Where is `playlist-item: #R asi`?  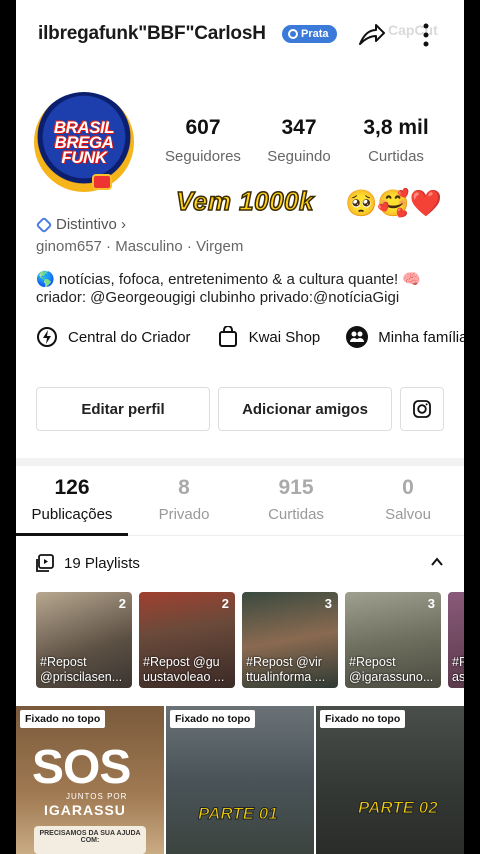
playlist-item: #R asi is located at coordinates (456, 640).